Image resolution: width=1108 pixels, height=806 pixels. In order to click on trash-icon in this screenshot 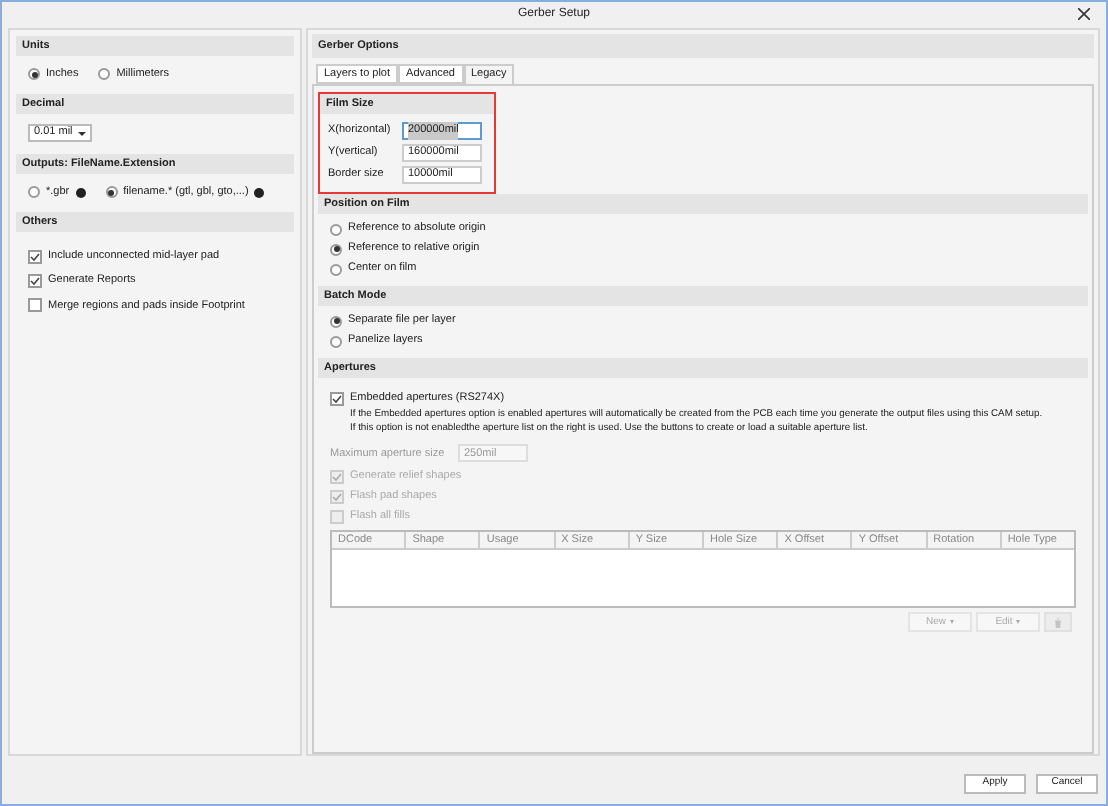, I will do `click(1058, 622)`.